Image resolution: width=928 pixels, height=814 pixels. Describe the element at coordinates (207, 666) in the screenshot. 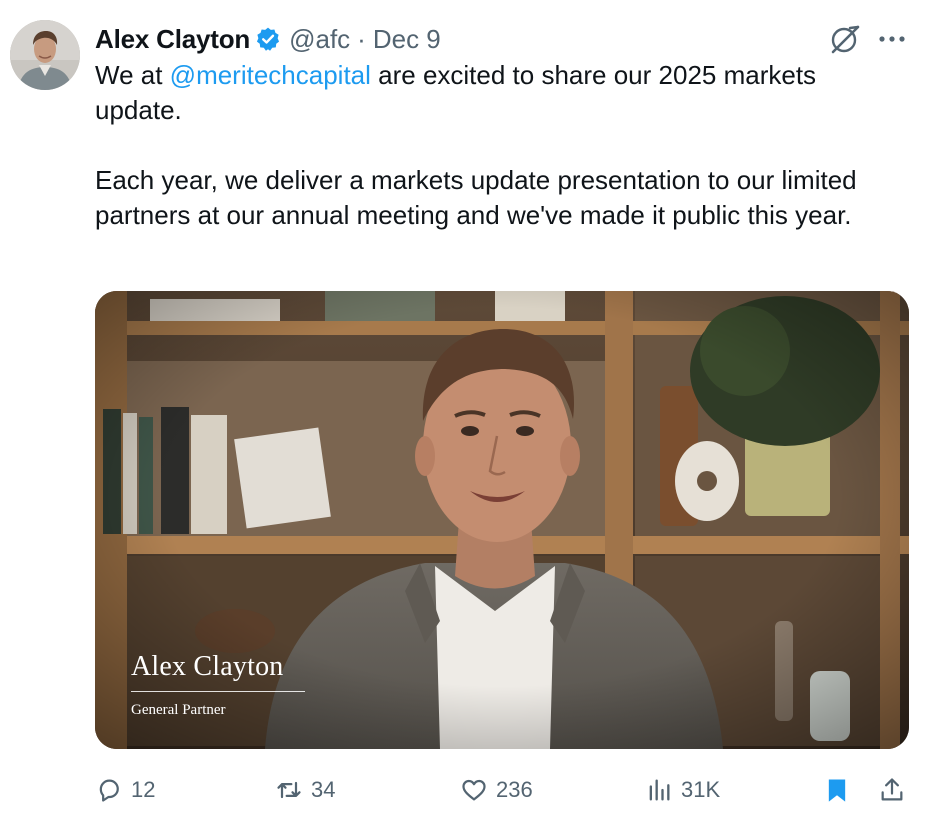

I see `lower-third-name: Alex Clayton` at that location.